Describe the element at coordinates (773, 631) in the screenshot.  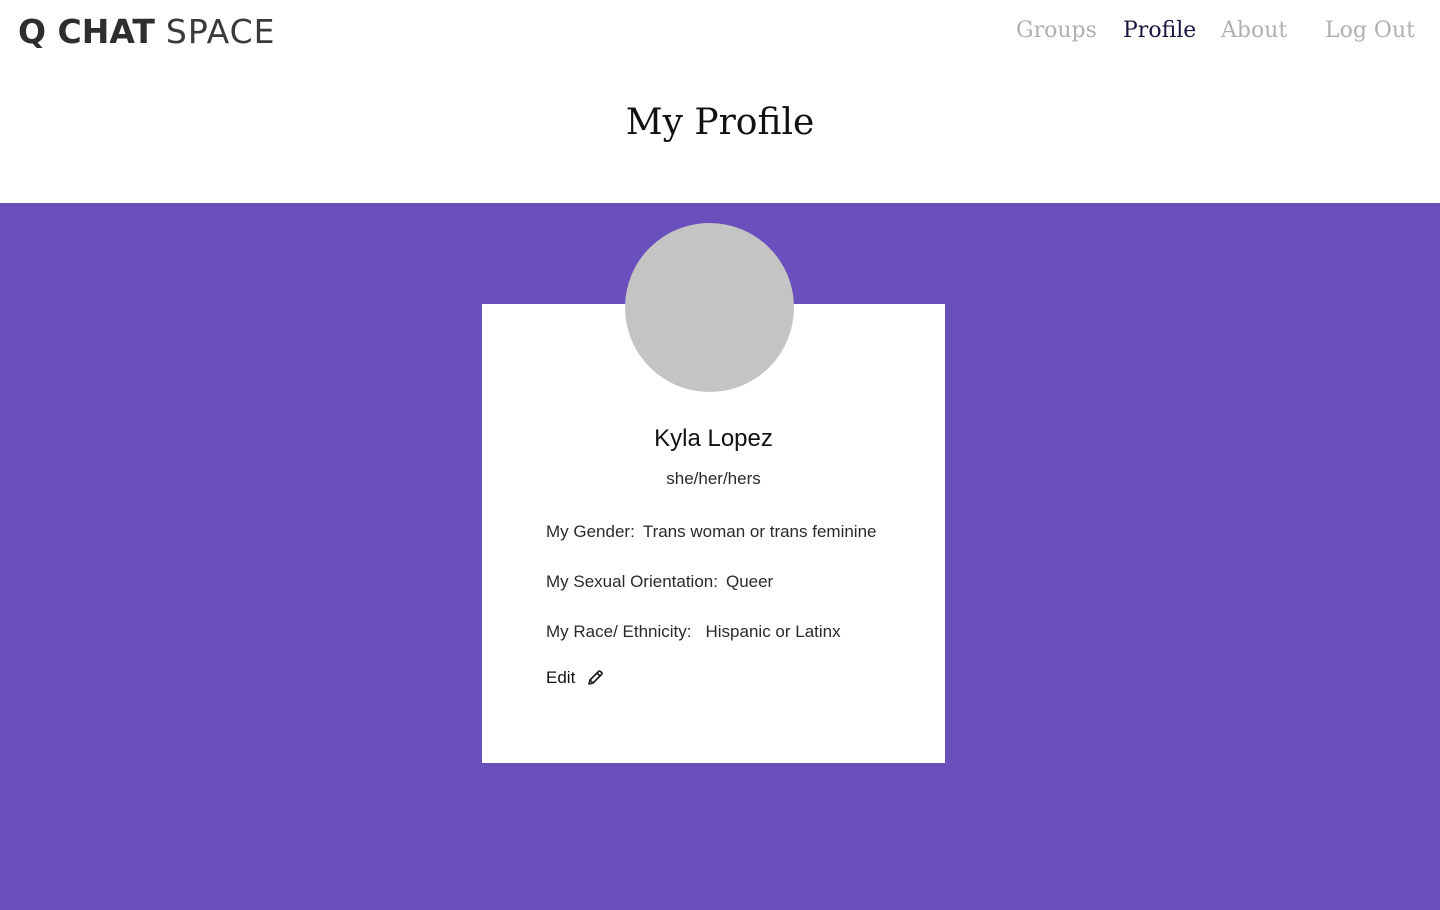
I see `race-value: Hispanic or Latinx` at that location.